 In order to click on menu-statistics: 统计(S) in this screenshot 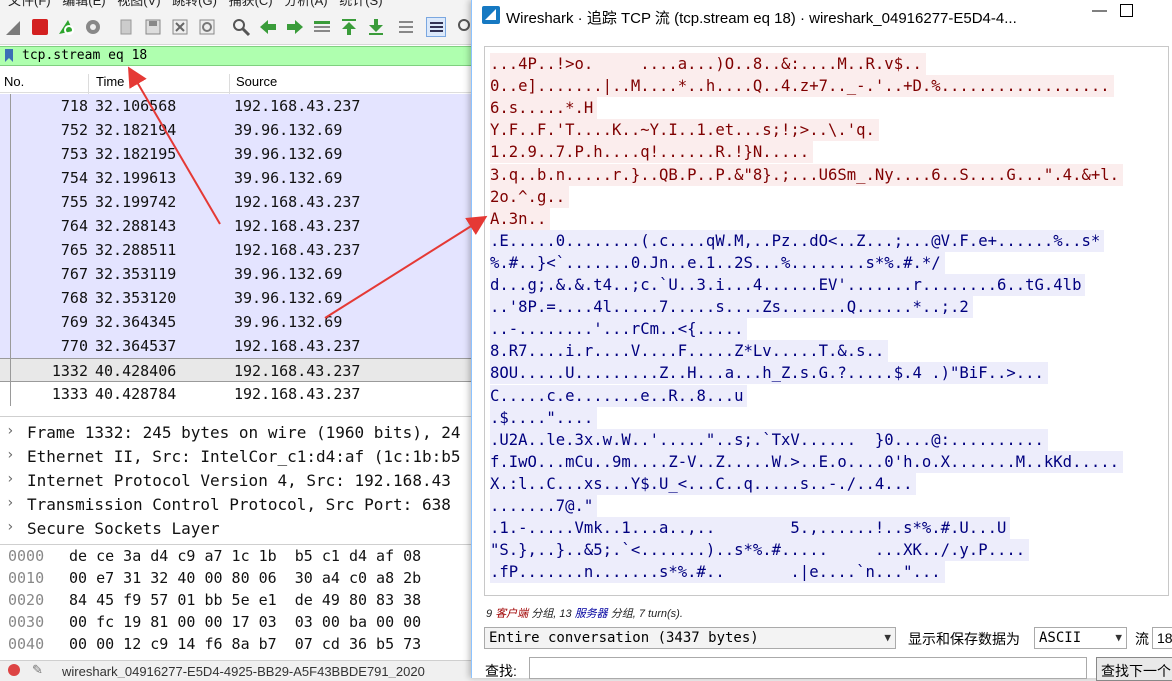, I will do `click(360, 4)`.